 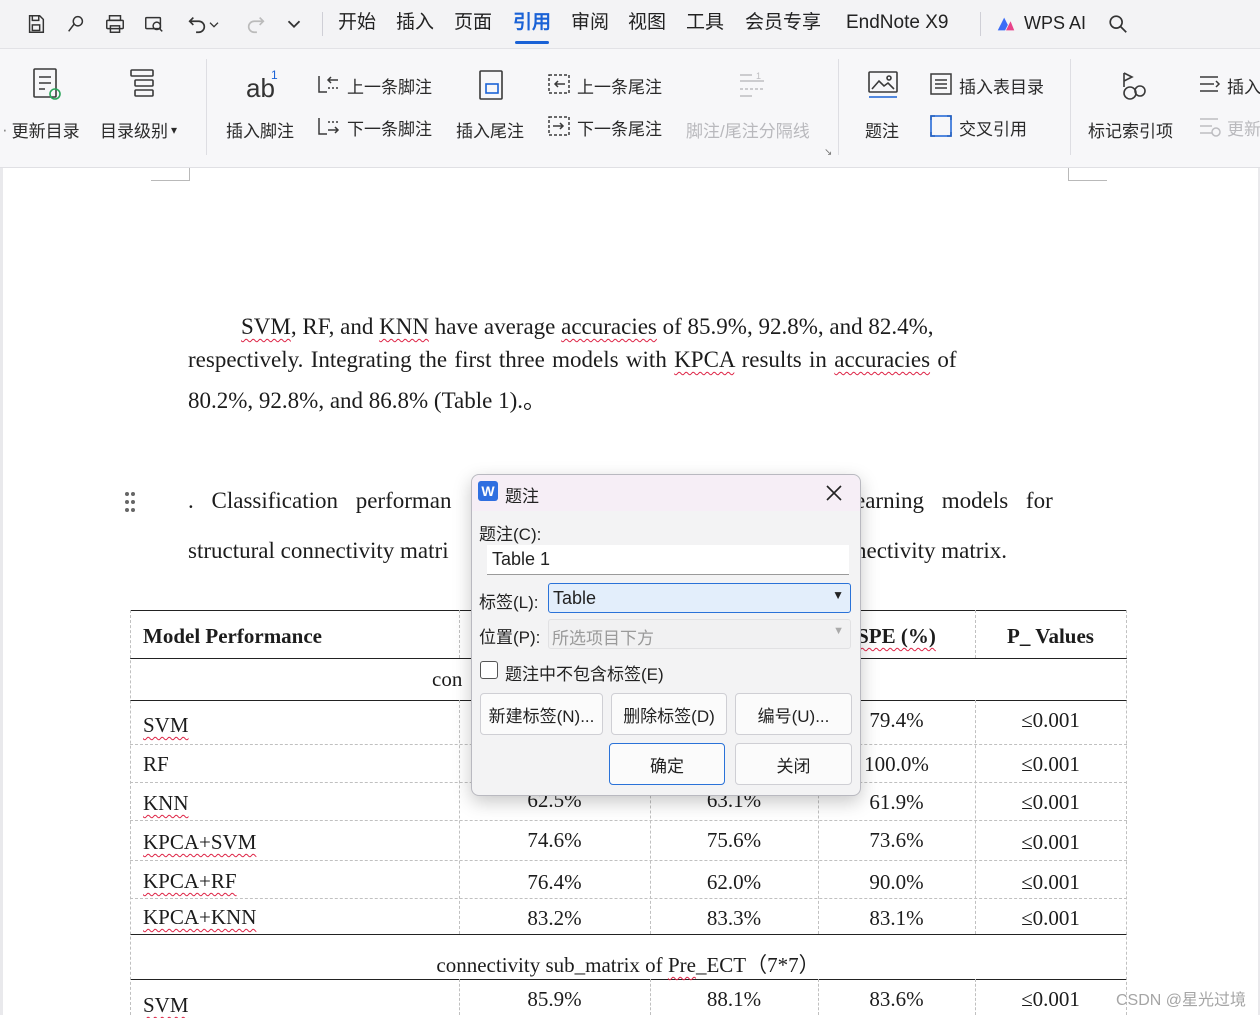 What do you see at coordinates (143, 86) in the screenshot?
I see `toc-level-icon` at bounding box center [143, 86].